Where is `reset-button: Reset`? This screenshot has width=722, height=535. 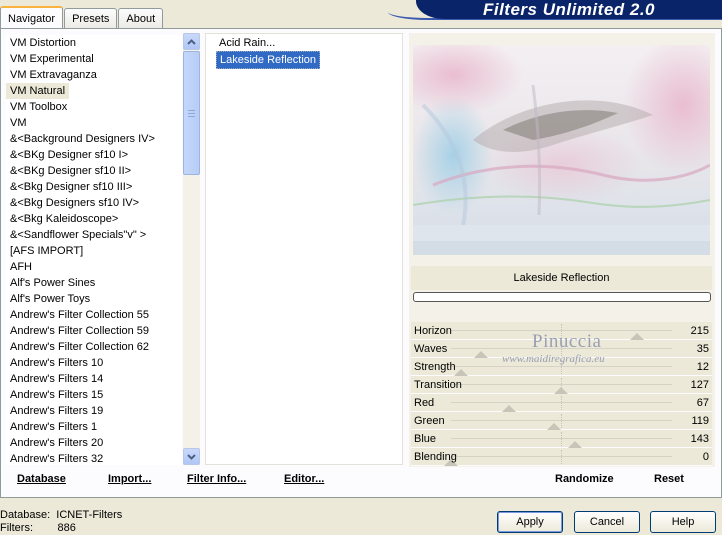 reset-button: Reset is located at coordinates (669, 479).